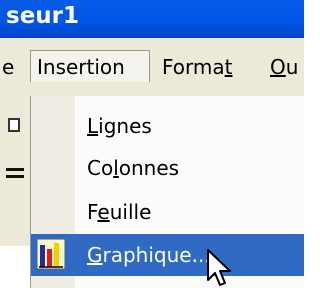 The image size is (320, 288). I want to click on label-mnemonic: L, so click(93, 126).